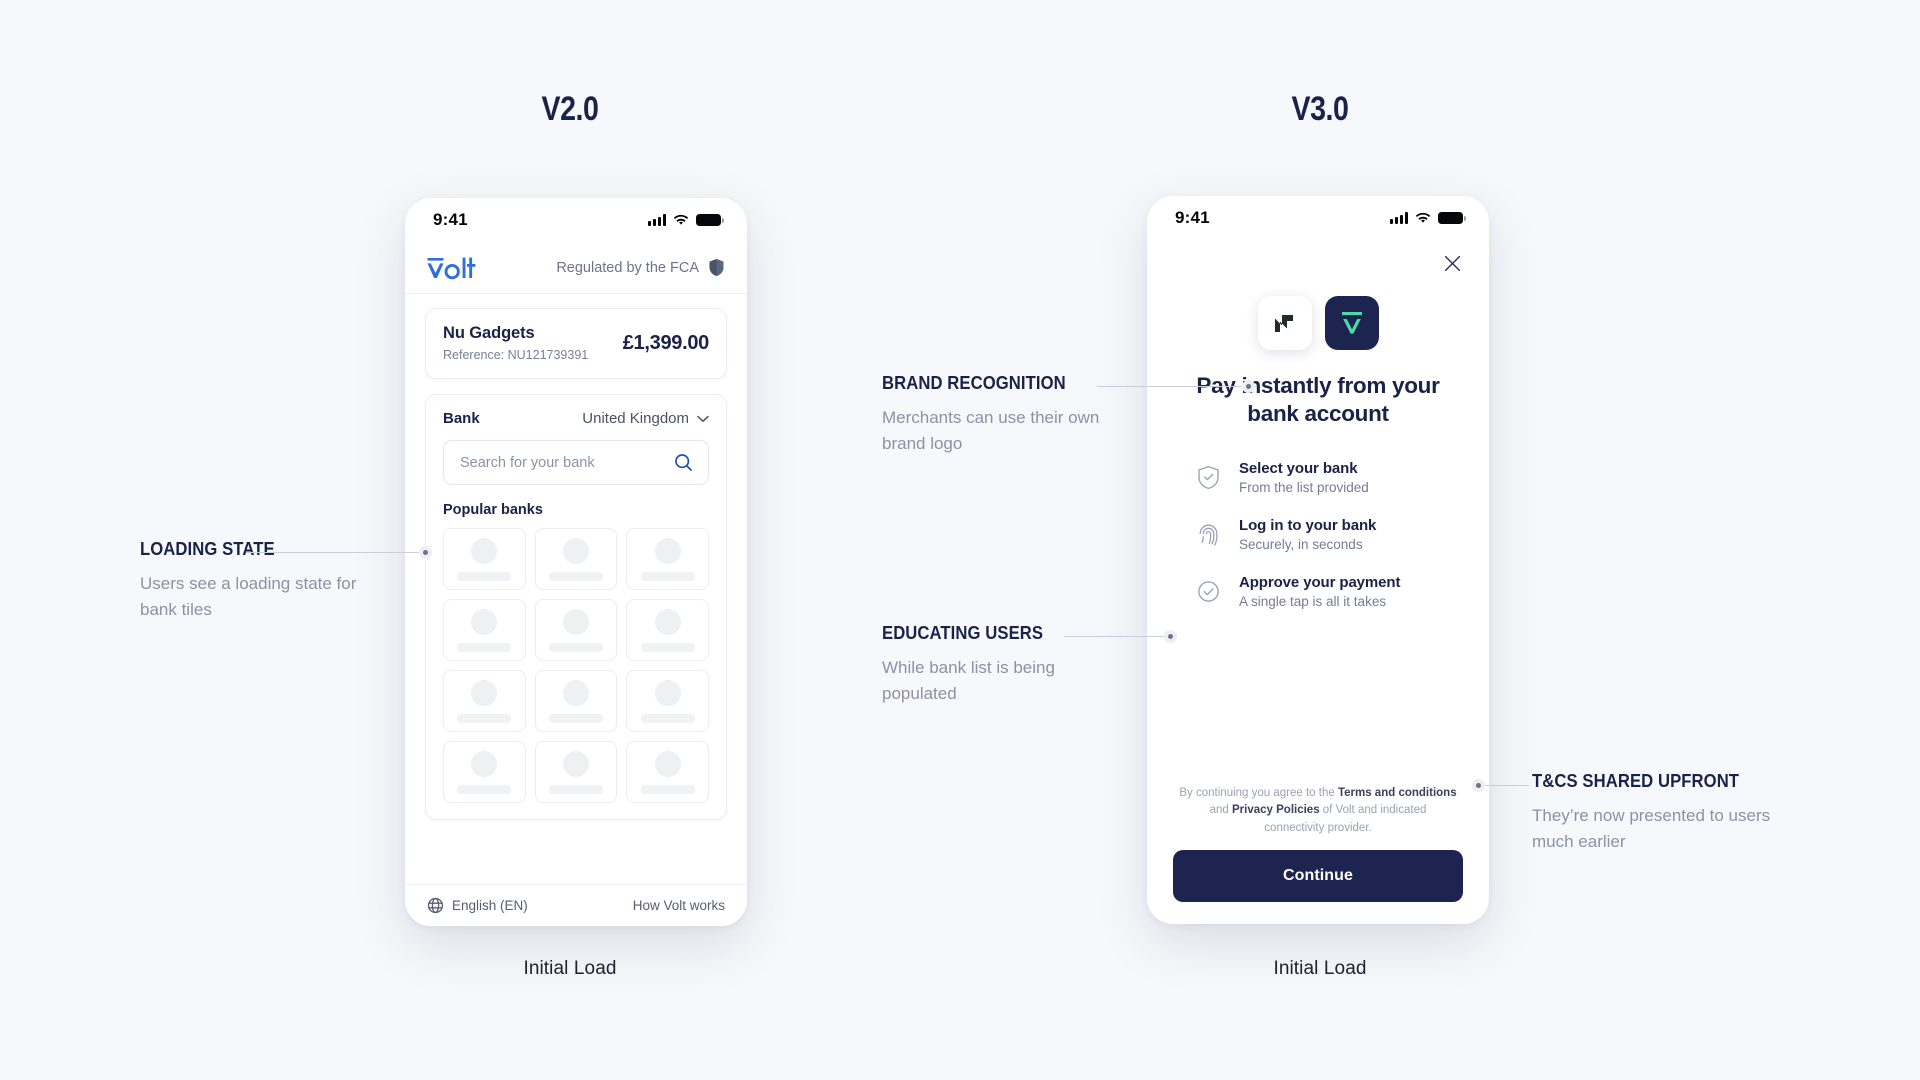 The image size is (1920, 1080). I want to click on status-bar-v2: 9:41, so click(576, 220).